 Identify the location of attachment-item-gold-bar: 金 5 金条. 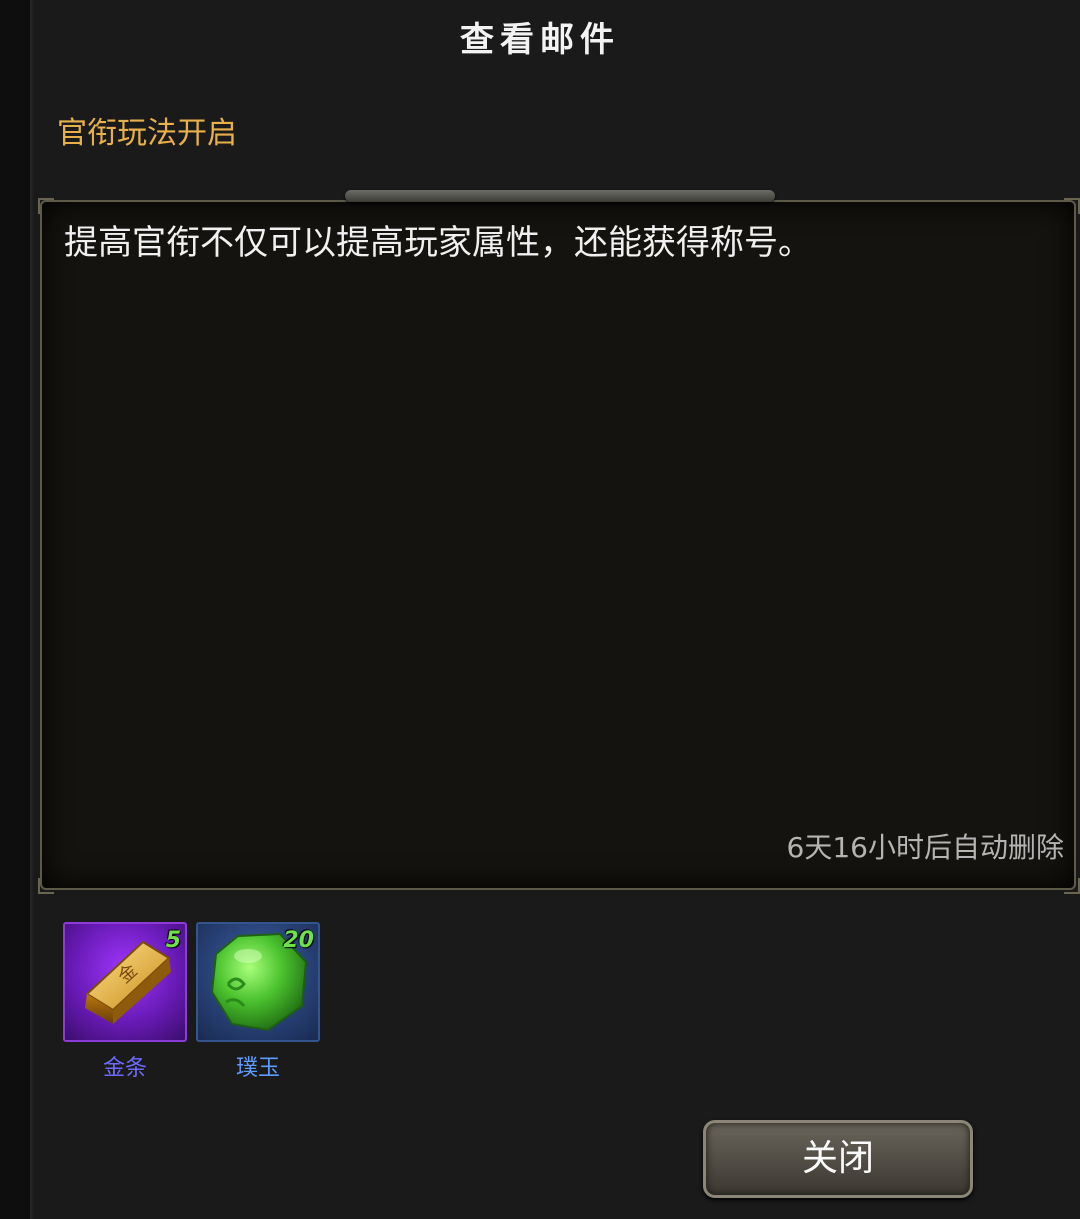
(125, 1002).